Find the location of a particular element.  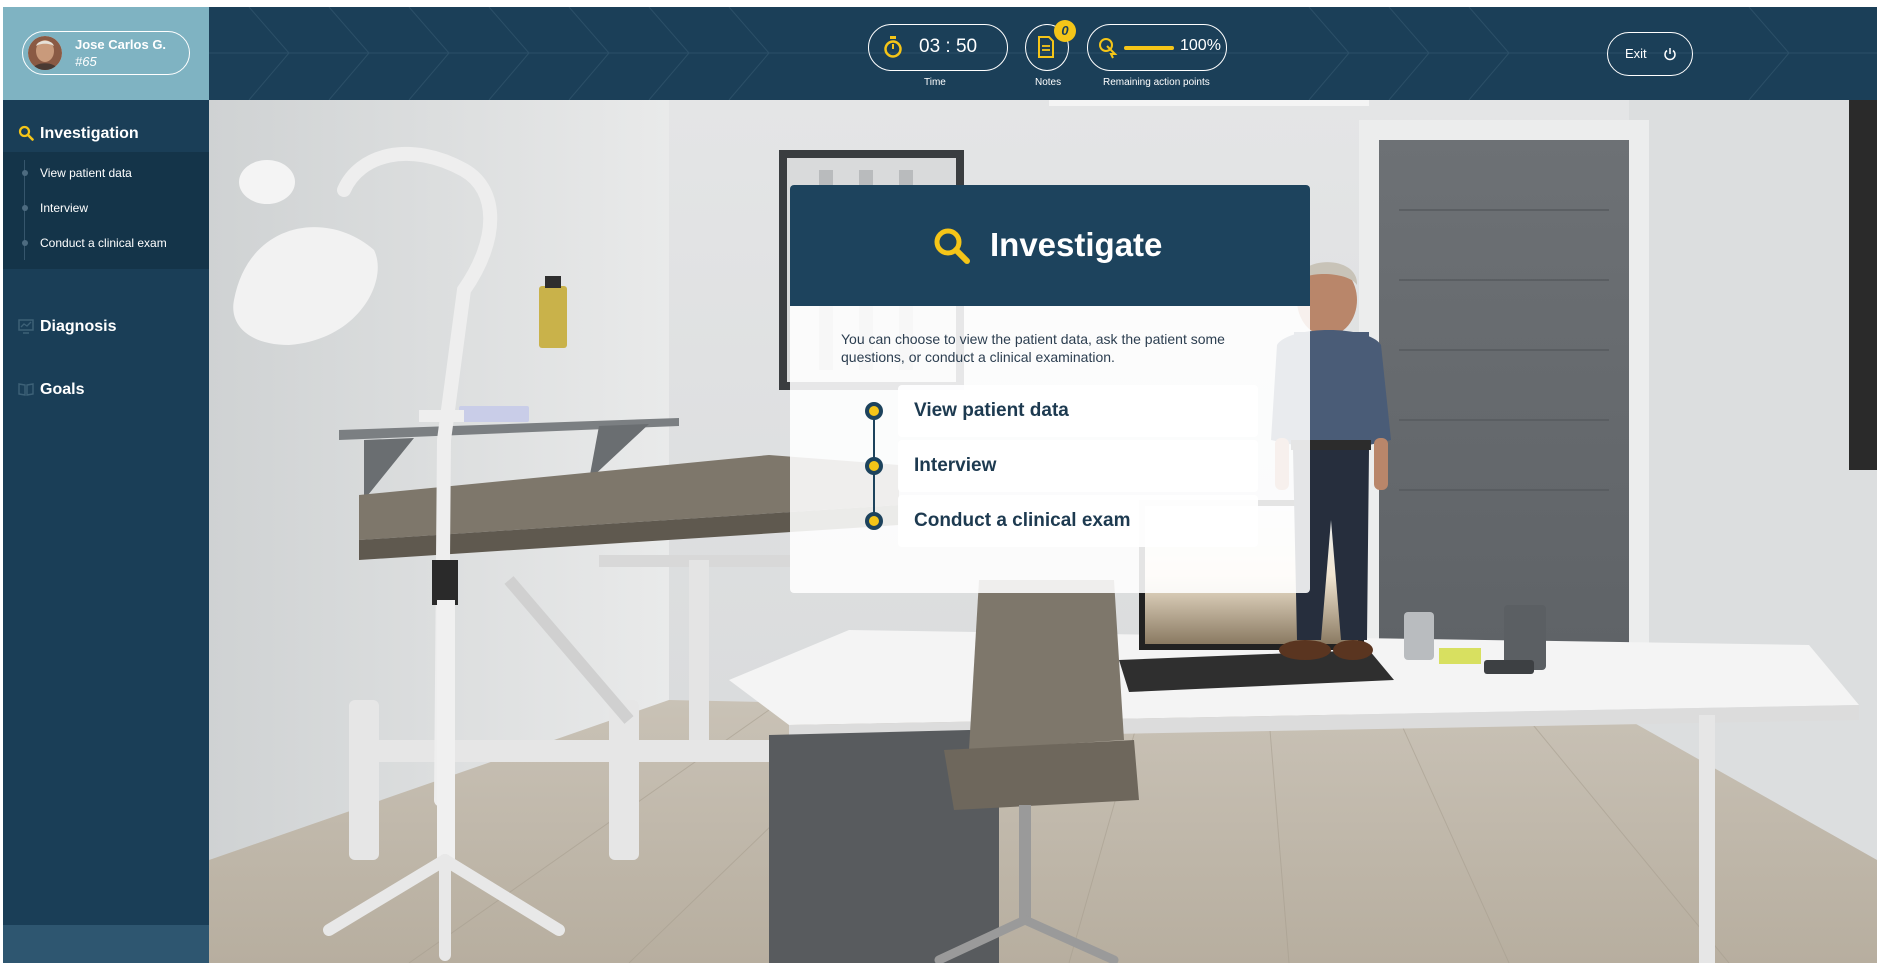

sidebar-item-view-patient-data: View patient data is located at coordinates (106, 173).